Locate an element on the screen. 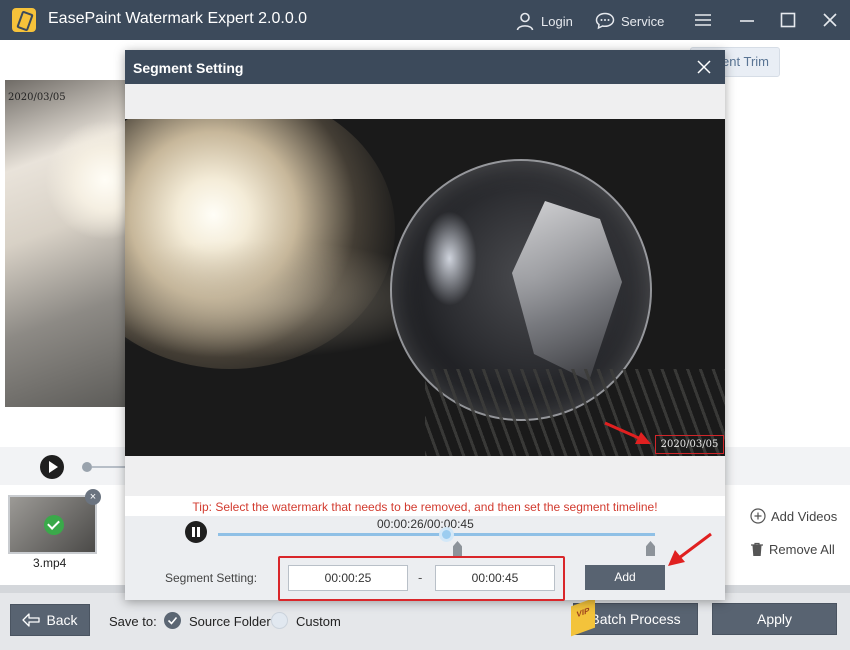 The width and height of the screenshot is (850, 650). checkmark-icon is located at coordinates (54, 525).